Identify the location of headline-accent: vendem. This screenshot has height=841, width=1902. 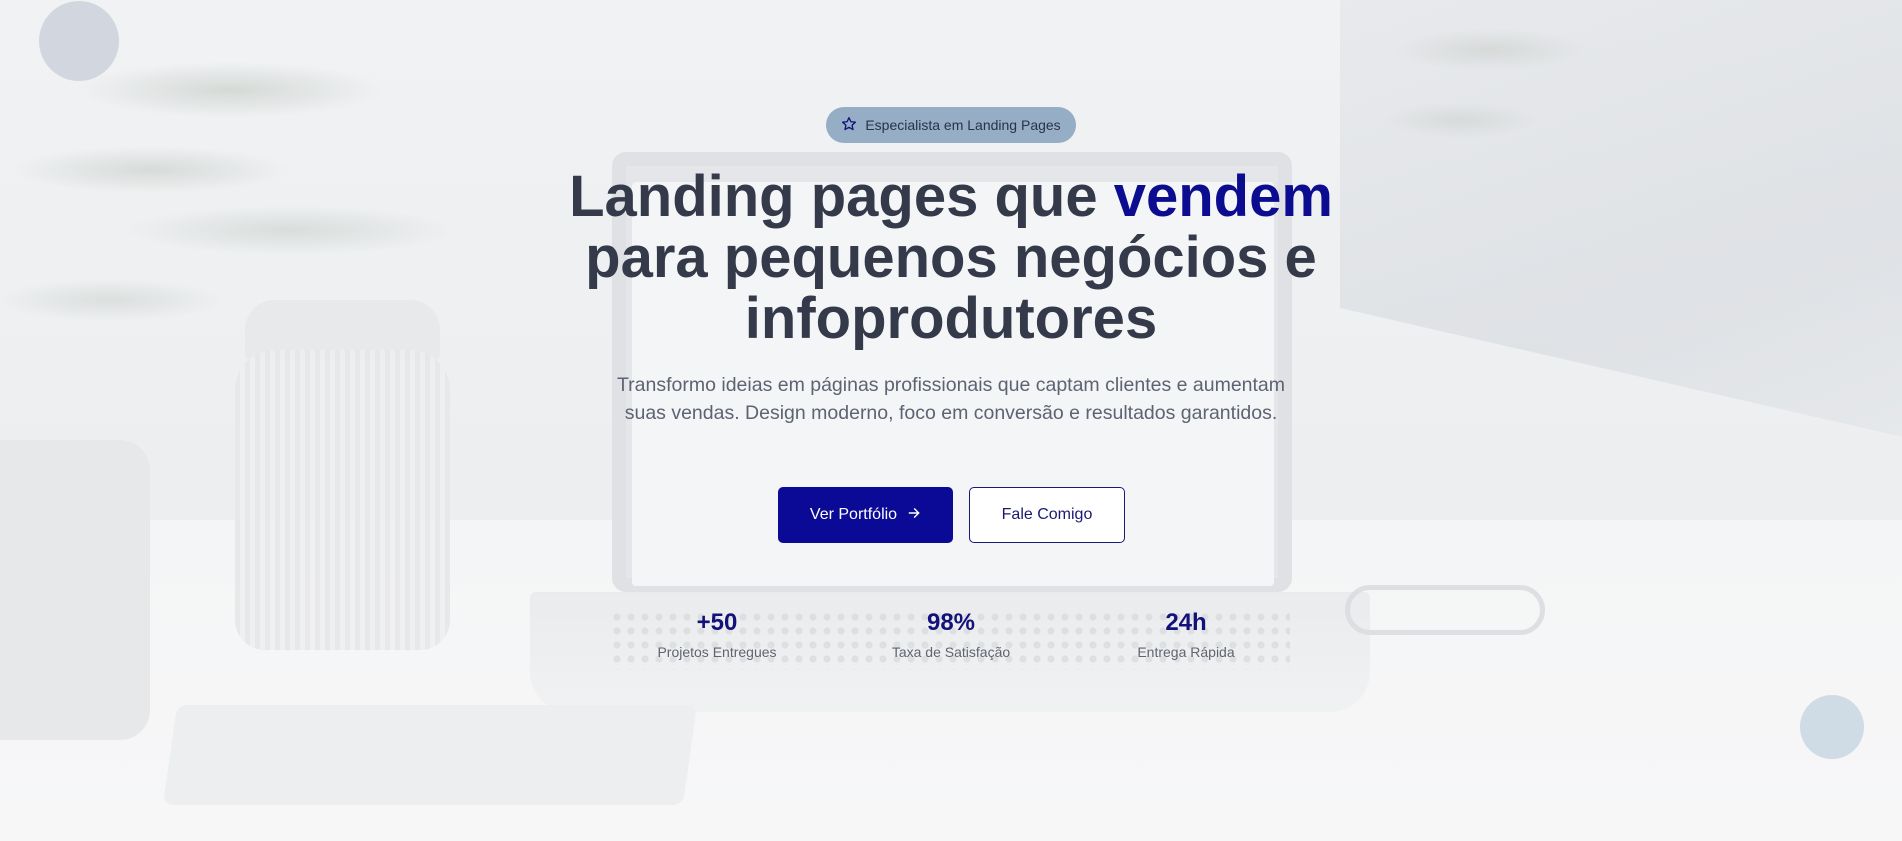
(1223, 196).